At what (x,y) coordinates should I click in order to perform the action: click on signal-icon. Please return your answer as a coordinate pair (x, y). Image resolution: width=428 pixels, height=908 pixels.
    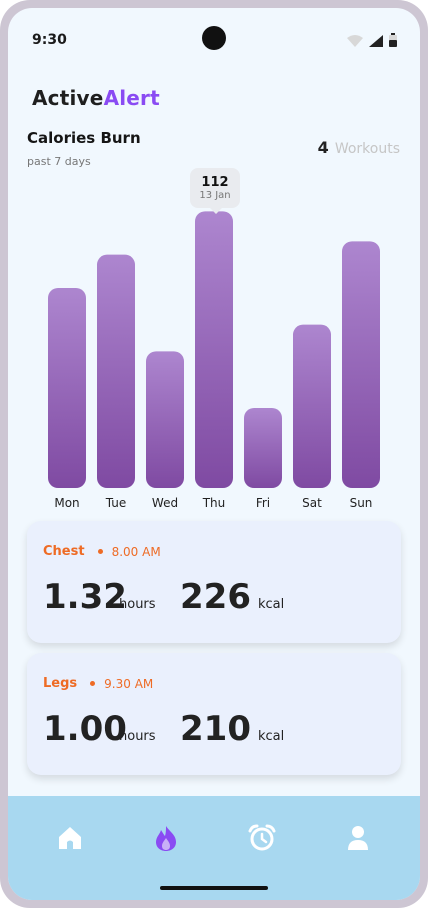
    Looking at the image, I should click on (376, 41).